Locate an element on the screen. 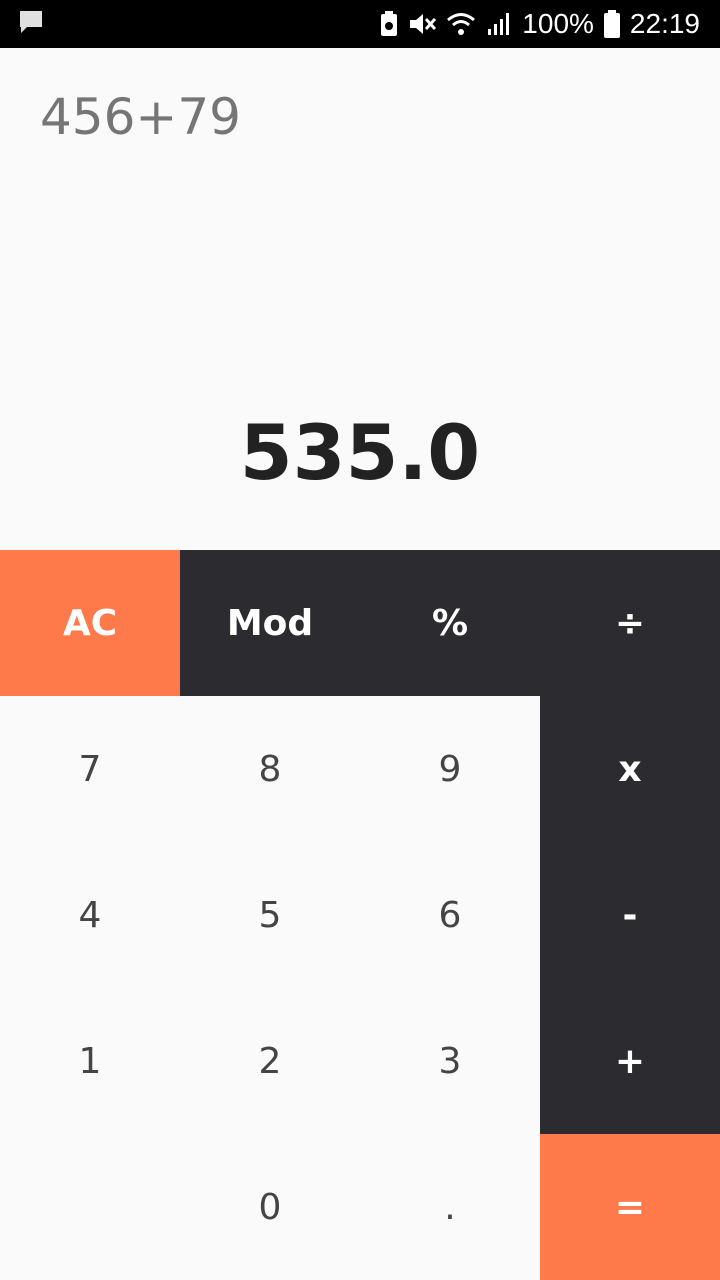 Image resolution: width=720 pixels, height=1280 pixels. status-icons: 100% 22:19 is located at coordinates (540, 24).